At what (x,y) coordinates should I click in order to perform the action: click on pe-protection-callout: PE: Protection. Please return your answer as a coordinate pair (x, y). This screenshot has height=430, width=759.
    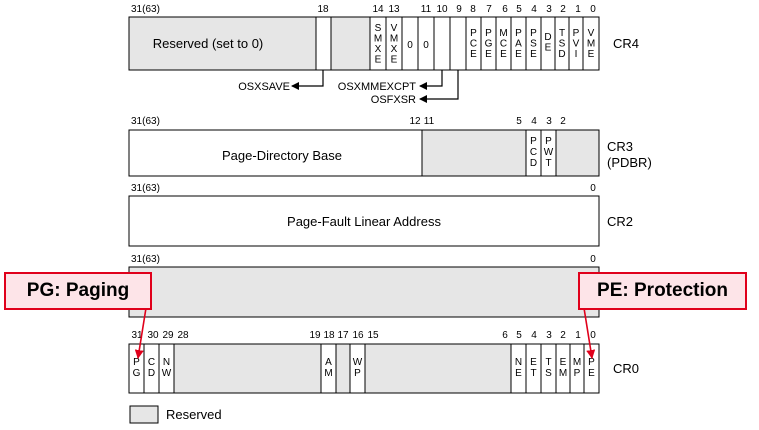
    Looking at the image, I should click on (662, 291).